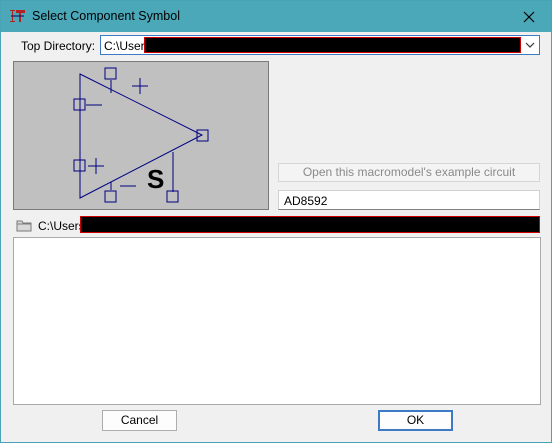 The image size is (552, 443). I want to click on ltspice-app-icon, so click(17, 16).